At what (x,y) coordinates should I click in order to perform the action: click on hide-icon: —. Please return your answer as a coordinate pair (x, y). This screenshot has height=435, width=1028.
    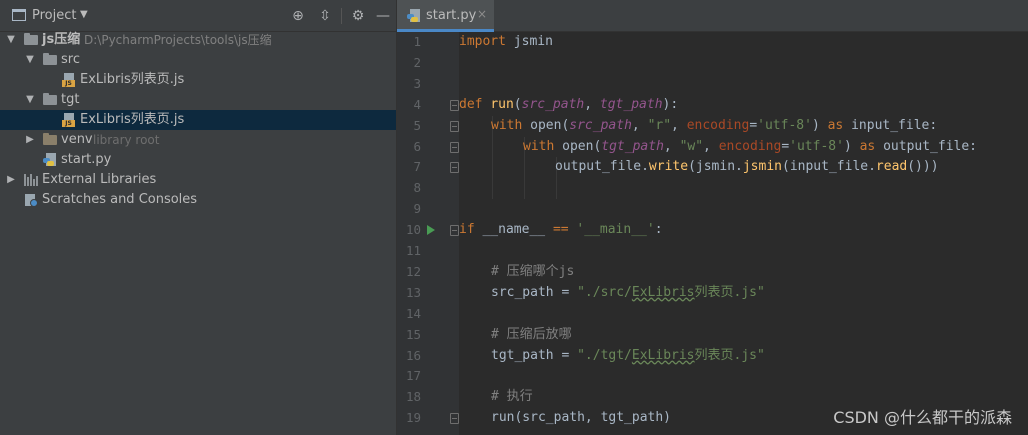
    Looking at the image, I should click on (383, 16).